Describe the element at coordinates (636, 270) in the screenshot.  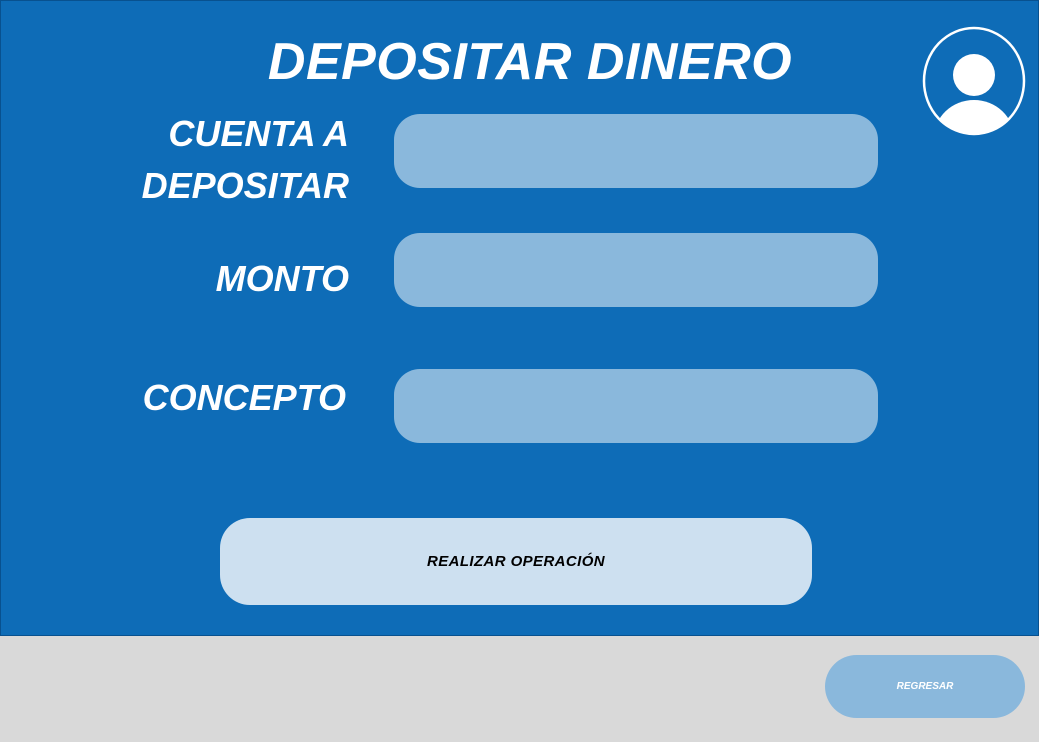
I see `monto-input` at that location.